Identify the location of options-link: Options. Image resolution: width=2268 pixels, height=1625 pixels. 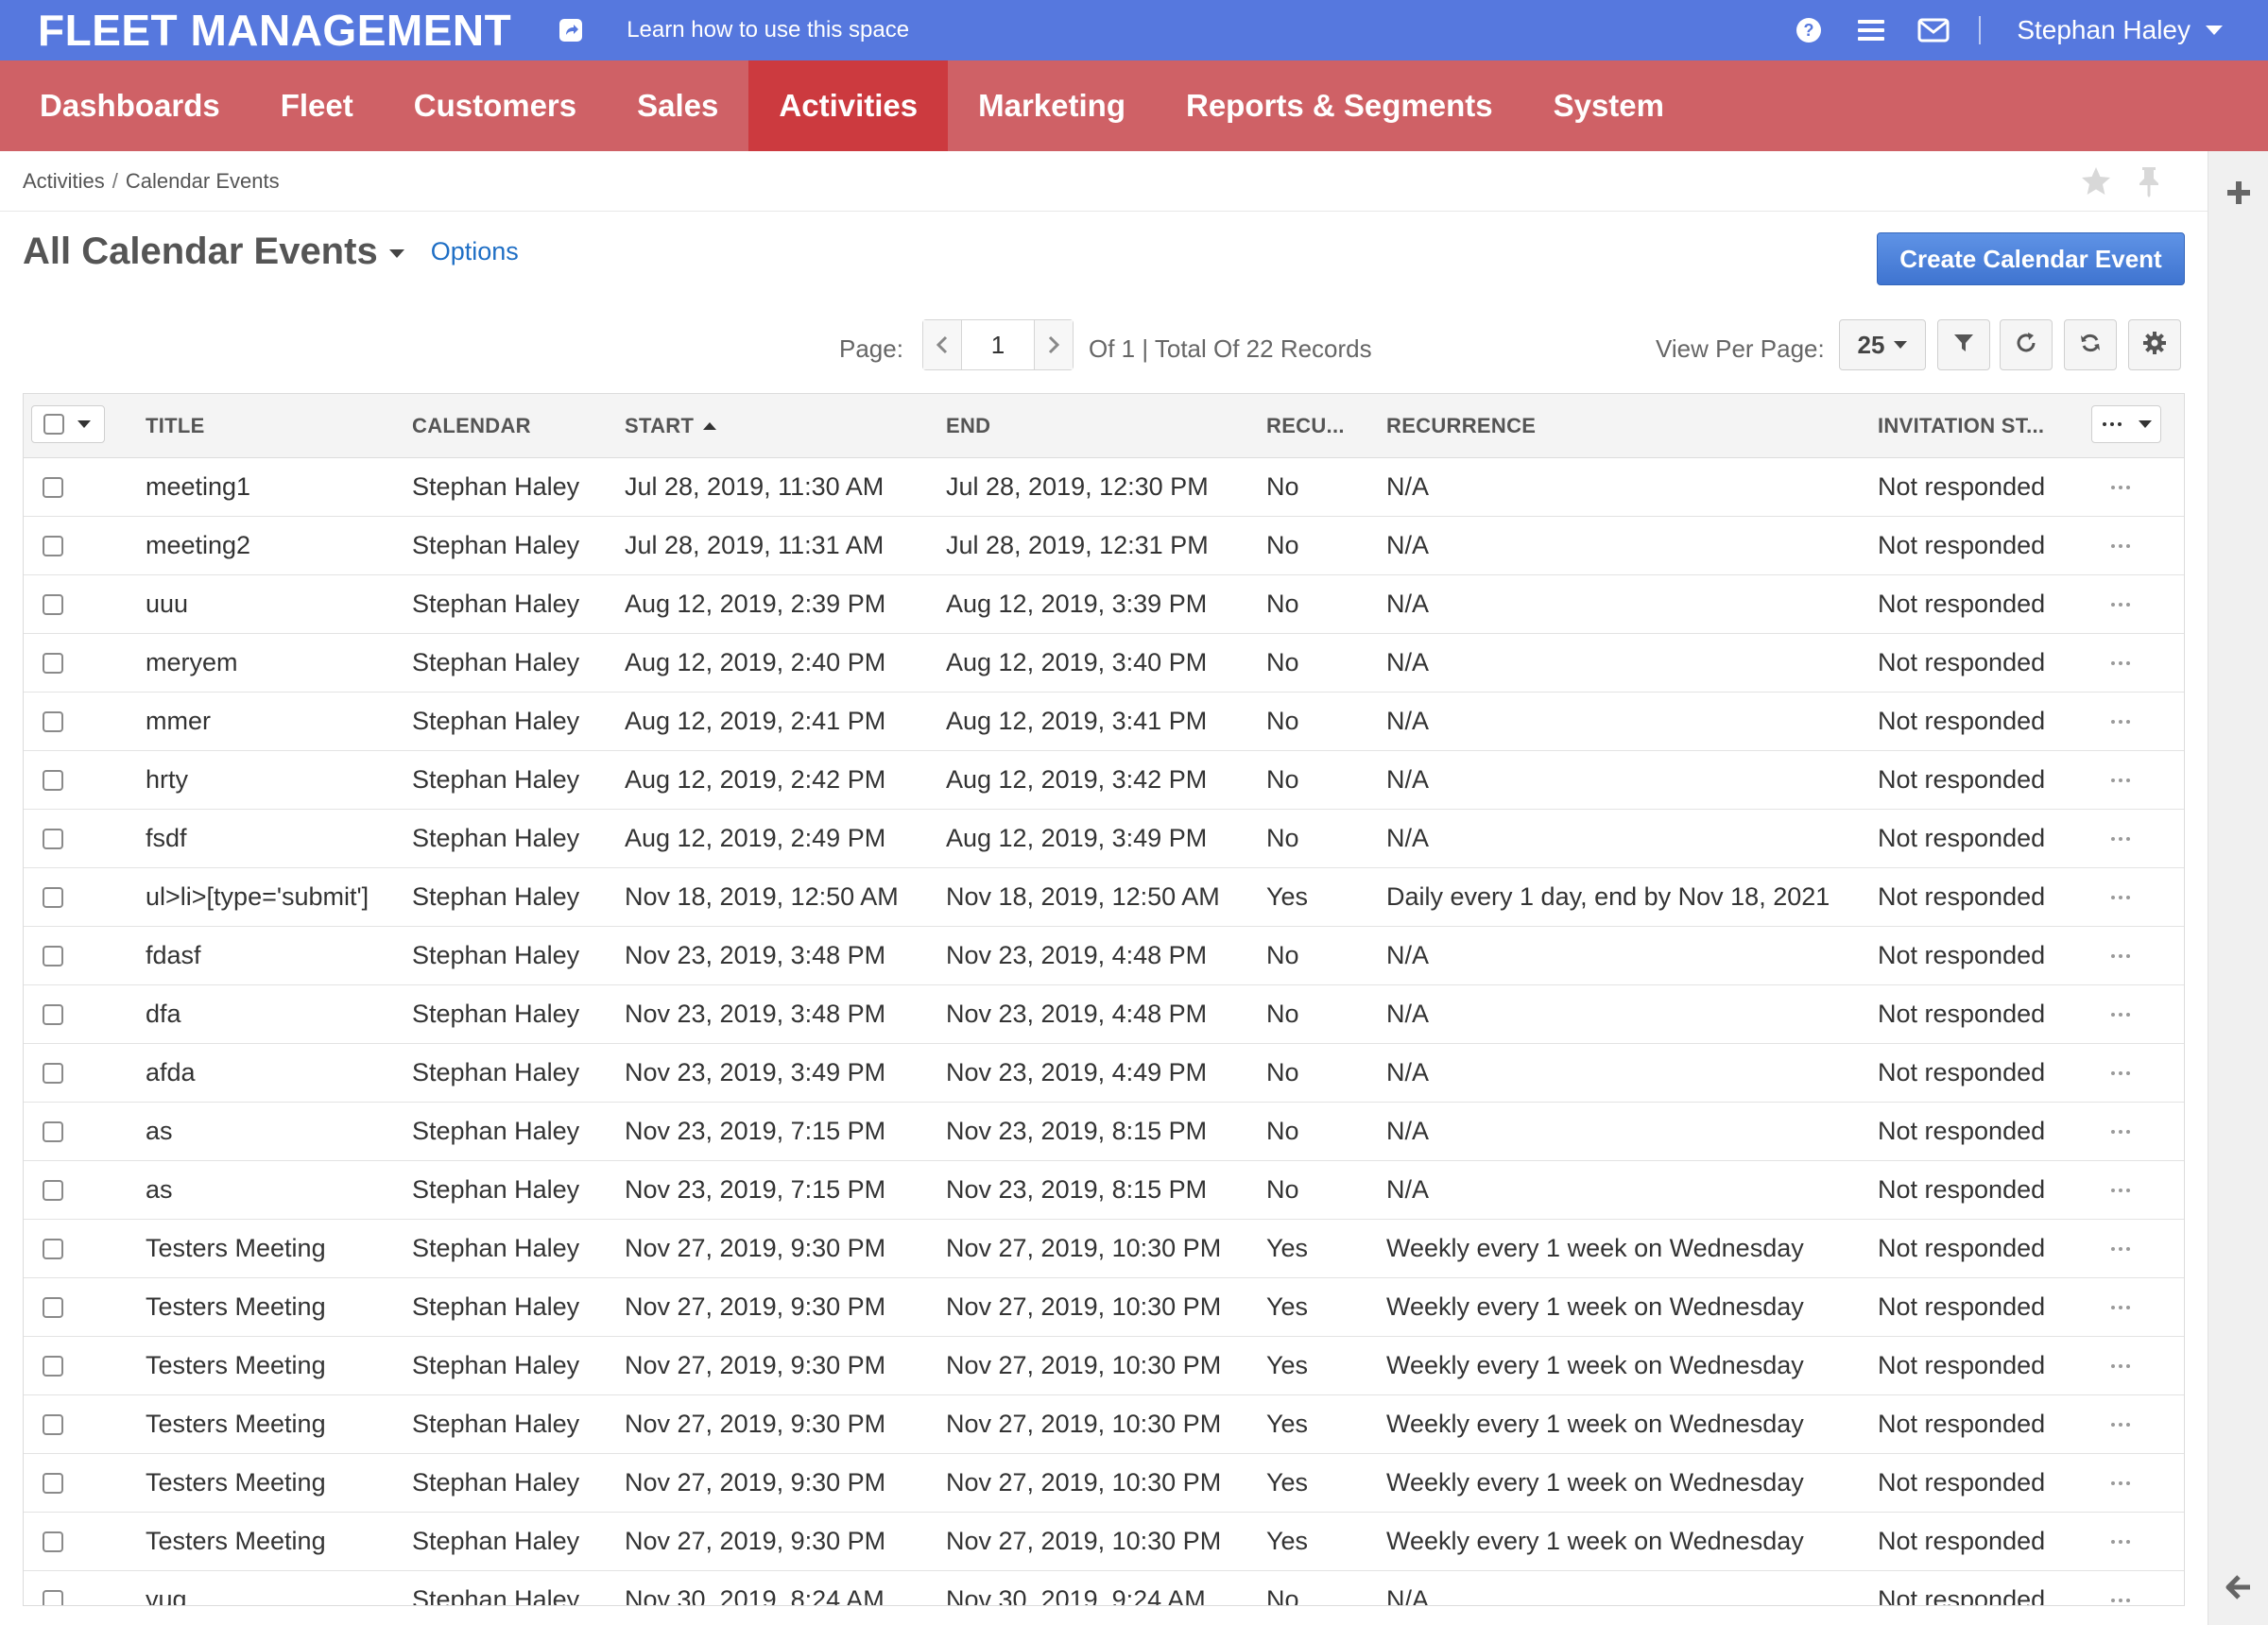
(475, 252).